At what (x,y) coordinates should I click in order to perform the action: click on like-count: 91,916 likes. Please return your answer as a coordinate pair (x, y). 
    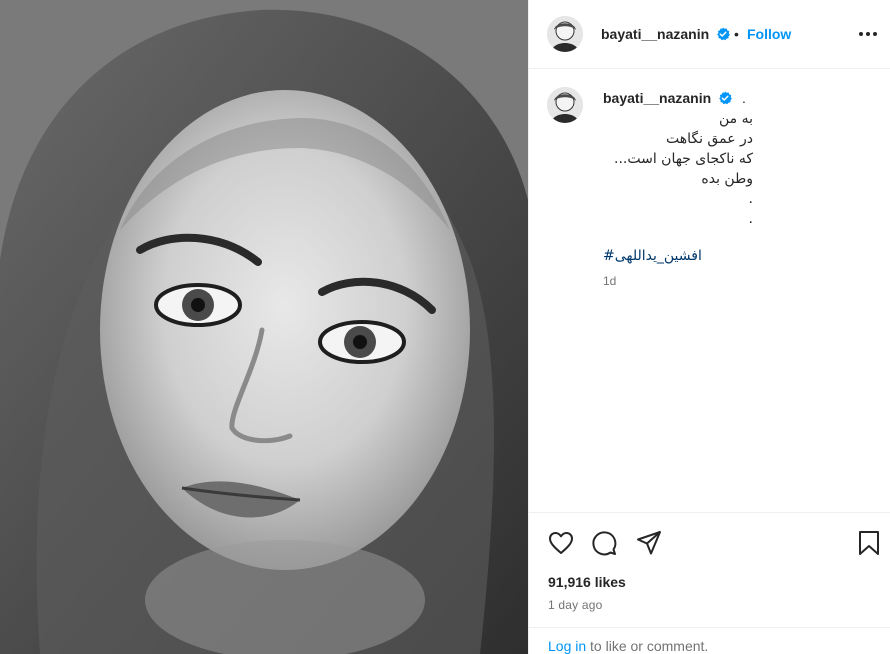
    Looking at the image, I should click on (587, 582).